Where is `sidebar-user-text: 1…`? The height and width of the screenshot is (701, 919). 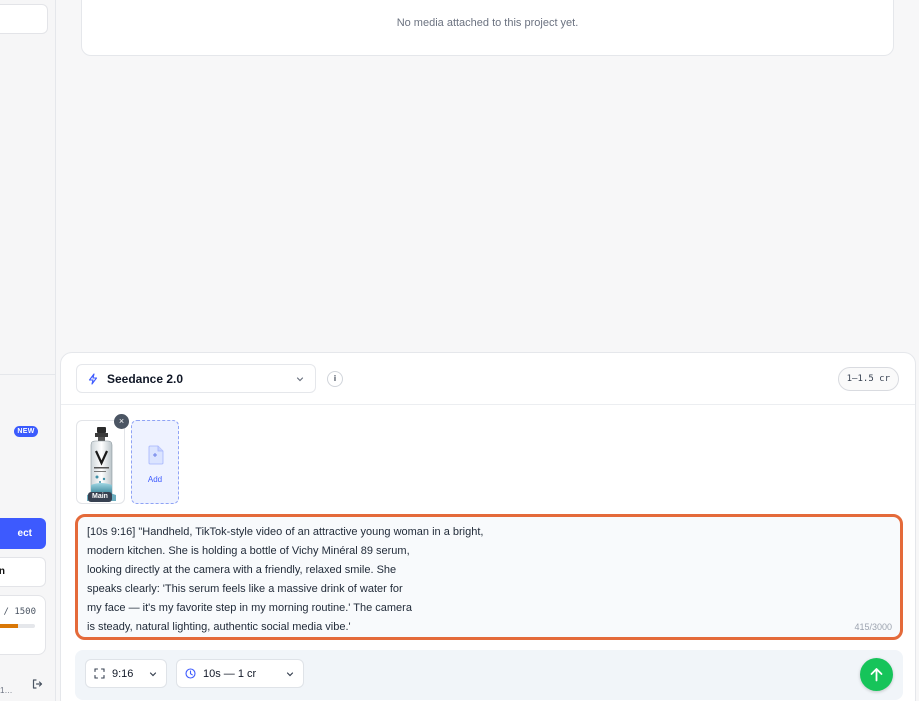 sidebar-user-text: 1… is located at coordinates (6, 690).